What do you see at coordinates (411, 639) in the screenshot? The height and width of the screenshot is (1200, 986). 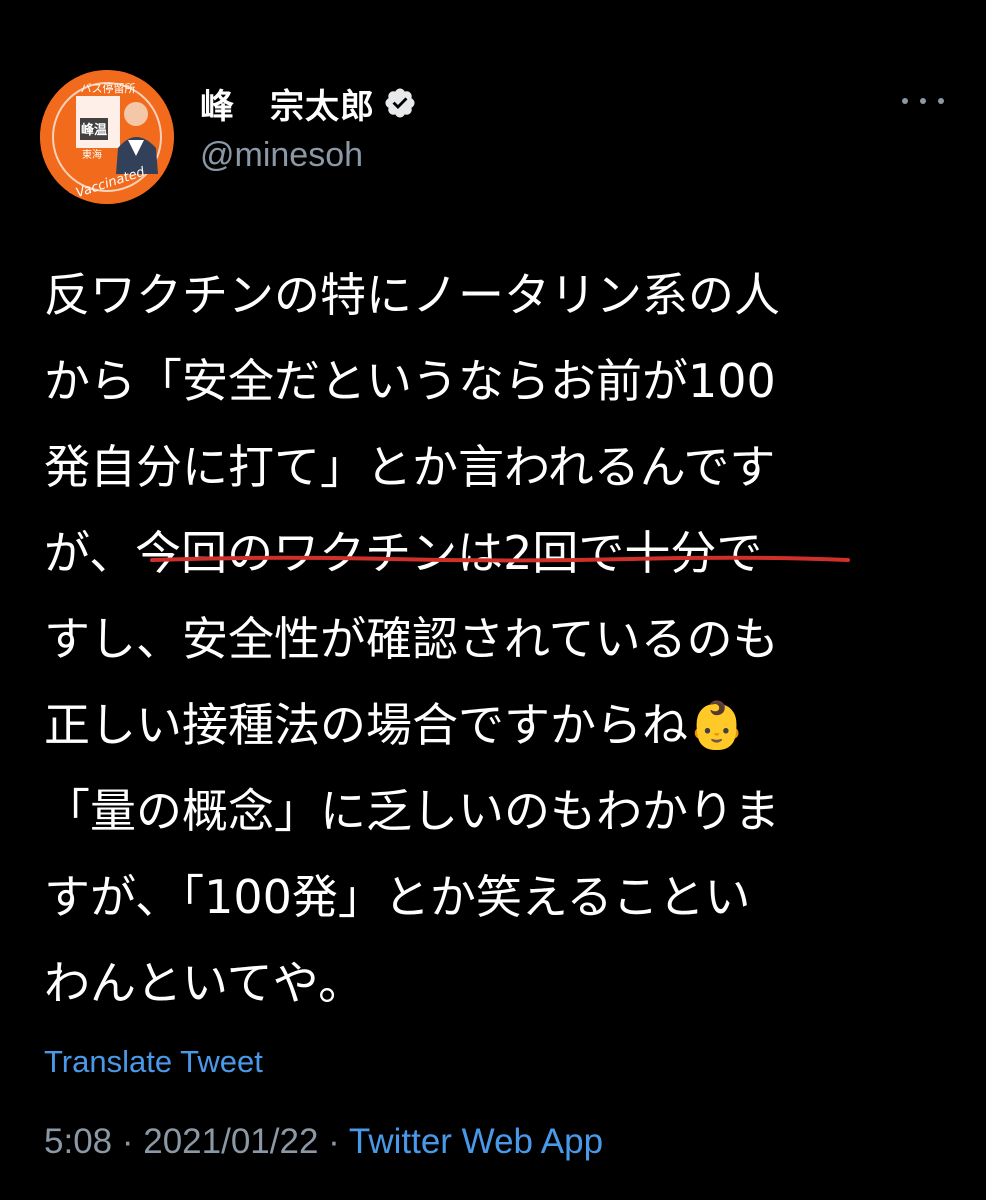 I see `tweet-line: すし、安全性が確認されているのも` at bounding box center [411, 639].